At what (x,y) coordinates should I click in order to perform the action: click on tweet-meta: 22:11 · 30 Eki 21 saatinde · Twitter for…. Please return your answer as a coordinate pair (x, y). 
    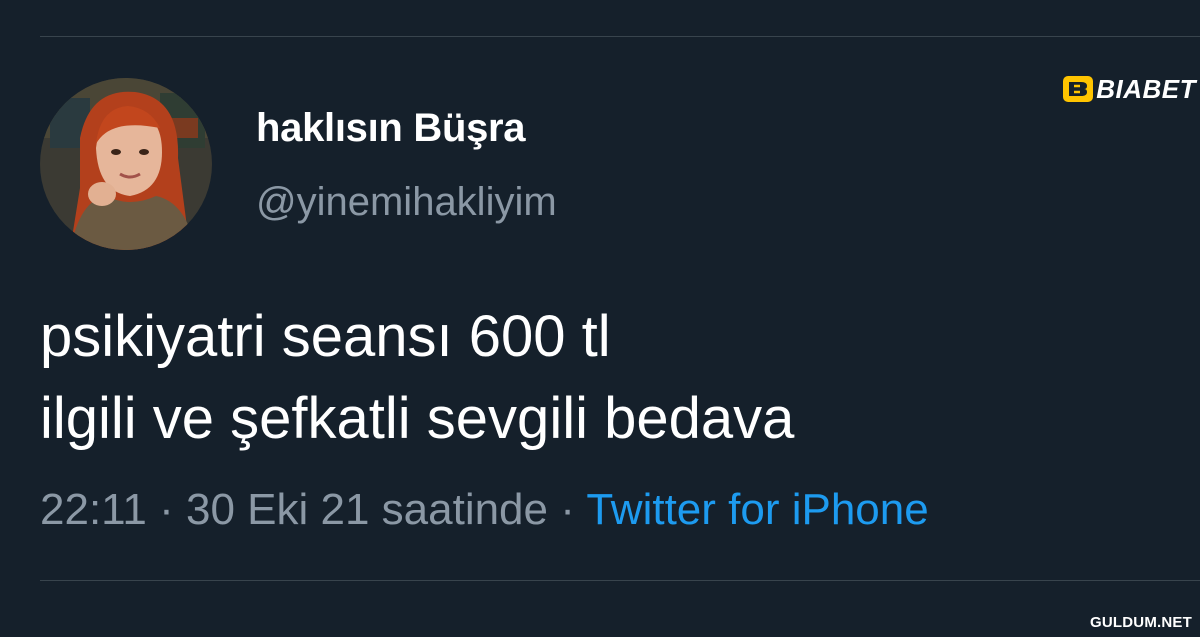
    Looking at the image, I should click on (484, 510).